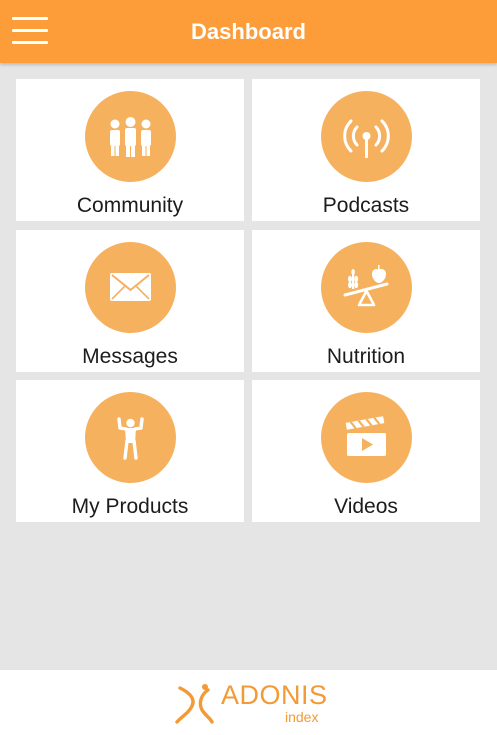 The width and height of the screenshot is (497, 735). Describe the element at coordinates (130, 287) in the screenshot. I see `envelope-icon` at that location.